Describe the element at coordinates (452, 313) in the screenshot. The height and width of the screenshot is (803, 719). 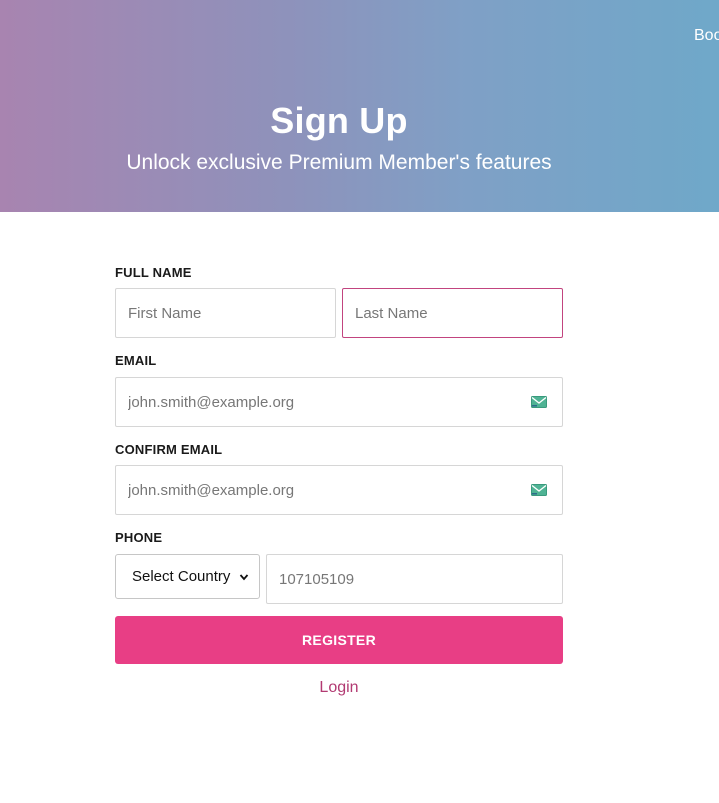
I see `last-name-input` at that location.